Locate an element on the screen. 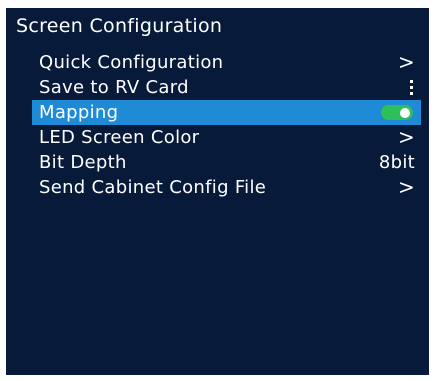  menu-item-send-cabinet-config-file: Send Cabinet Config File > is located at coordinates (226, 187).